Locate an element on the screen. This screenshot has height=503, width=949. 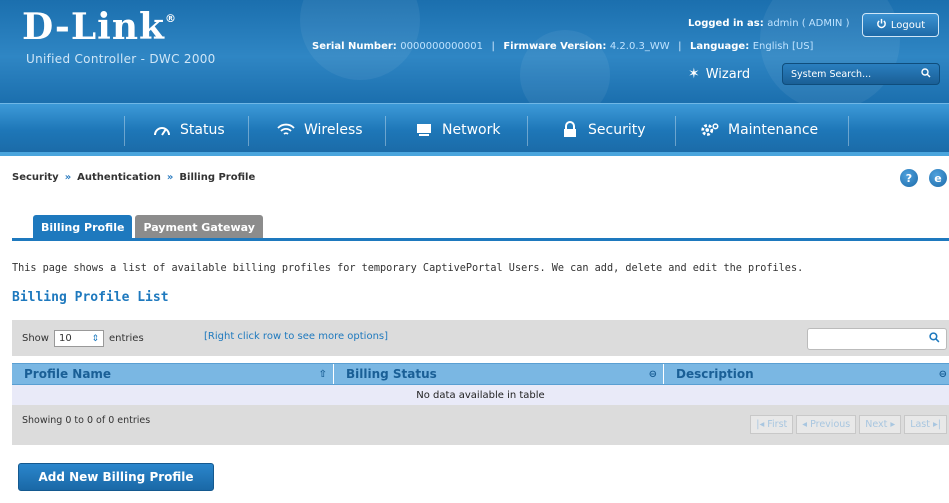
nav-label: Wireless is located at coordinates (333, 130).